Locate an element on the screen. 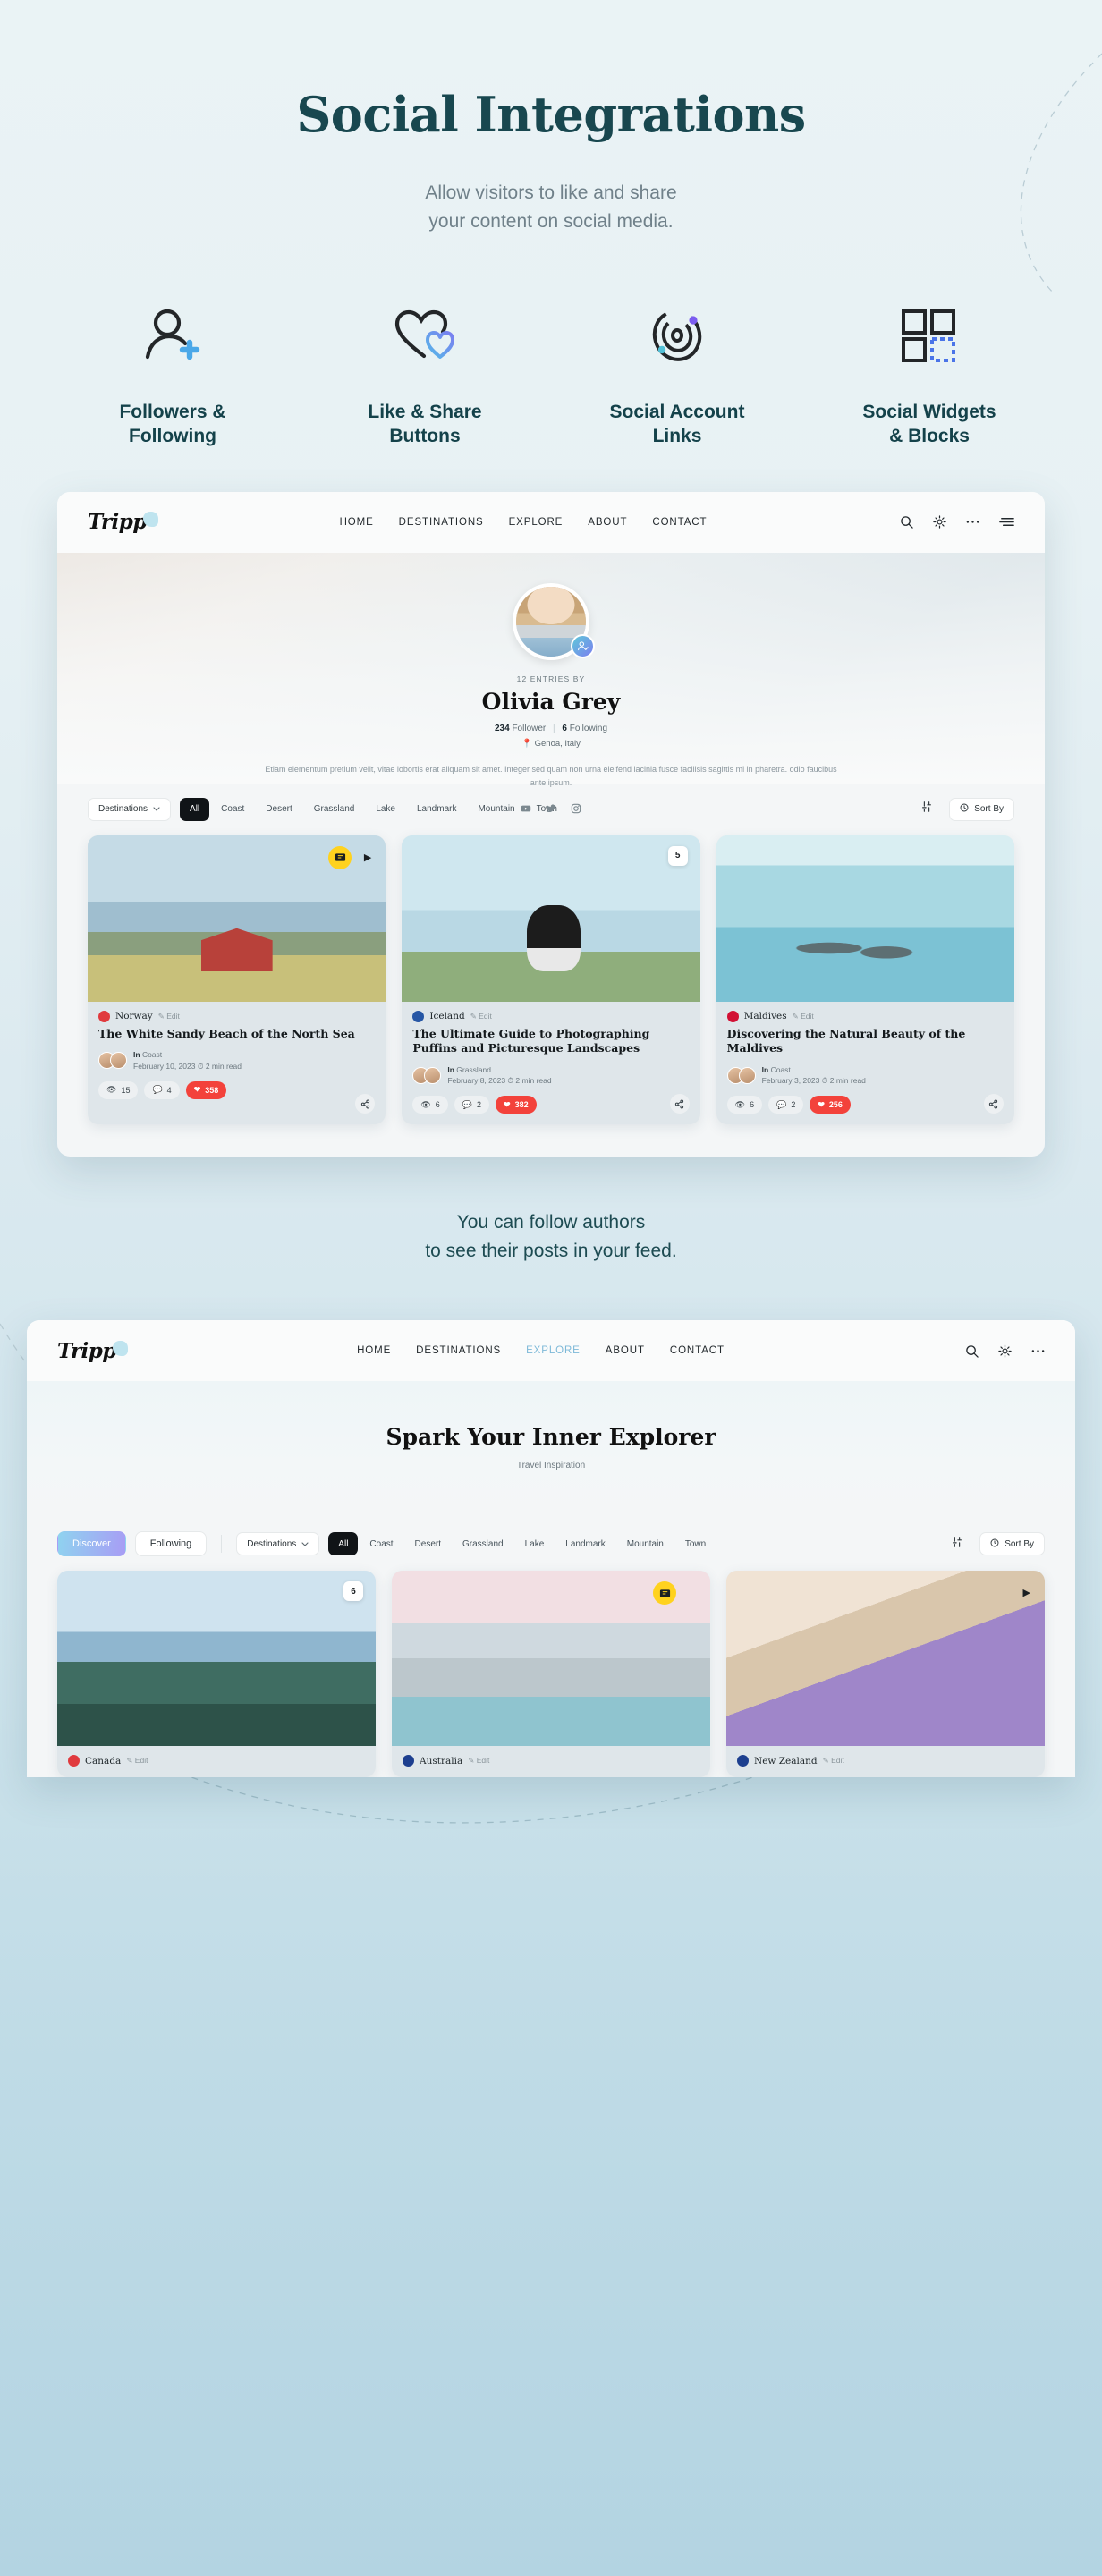 Image resolution: width=1102 pixels, height=2576 pixels. follow-user-badge-icon is located at coordinates (583, 645).